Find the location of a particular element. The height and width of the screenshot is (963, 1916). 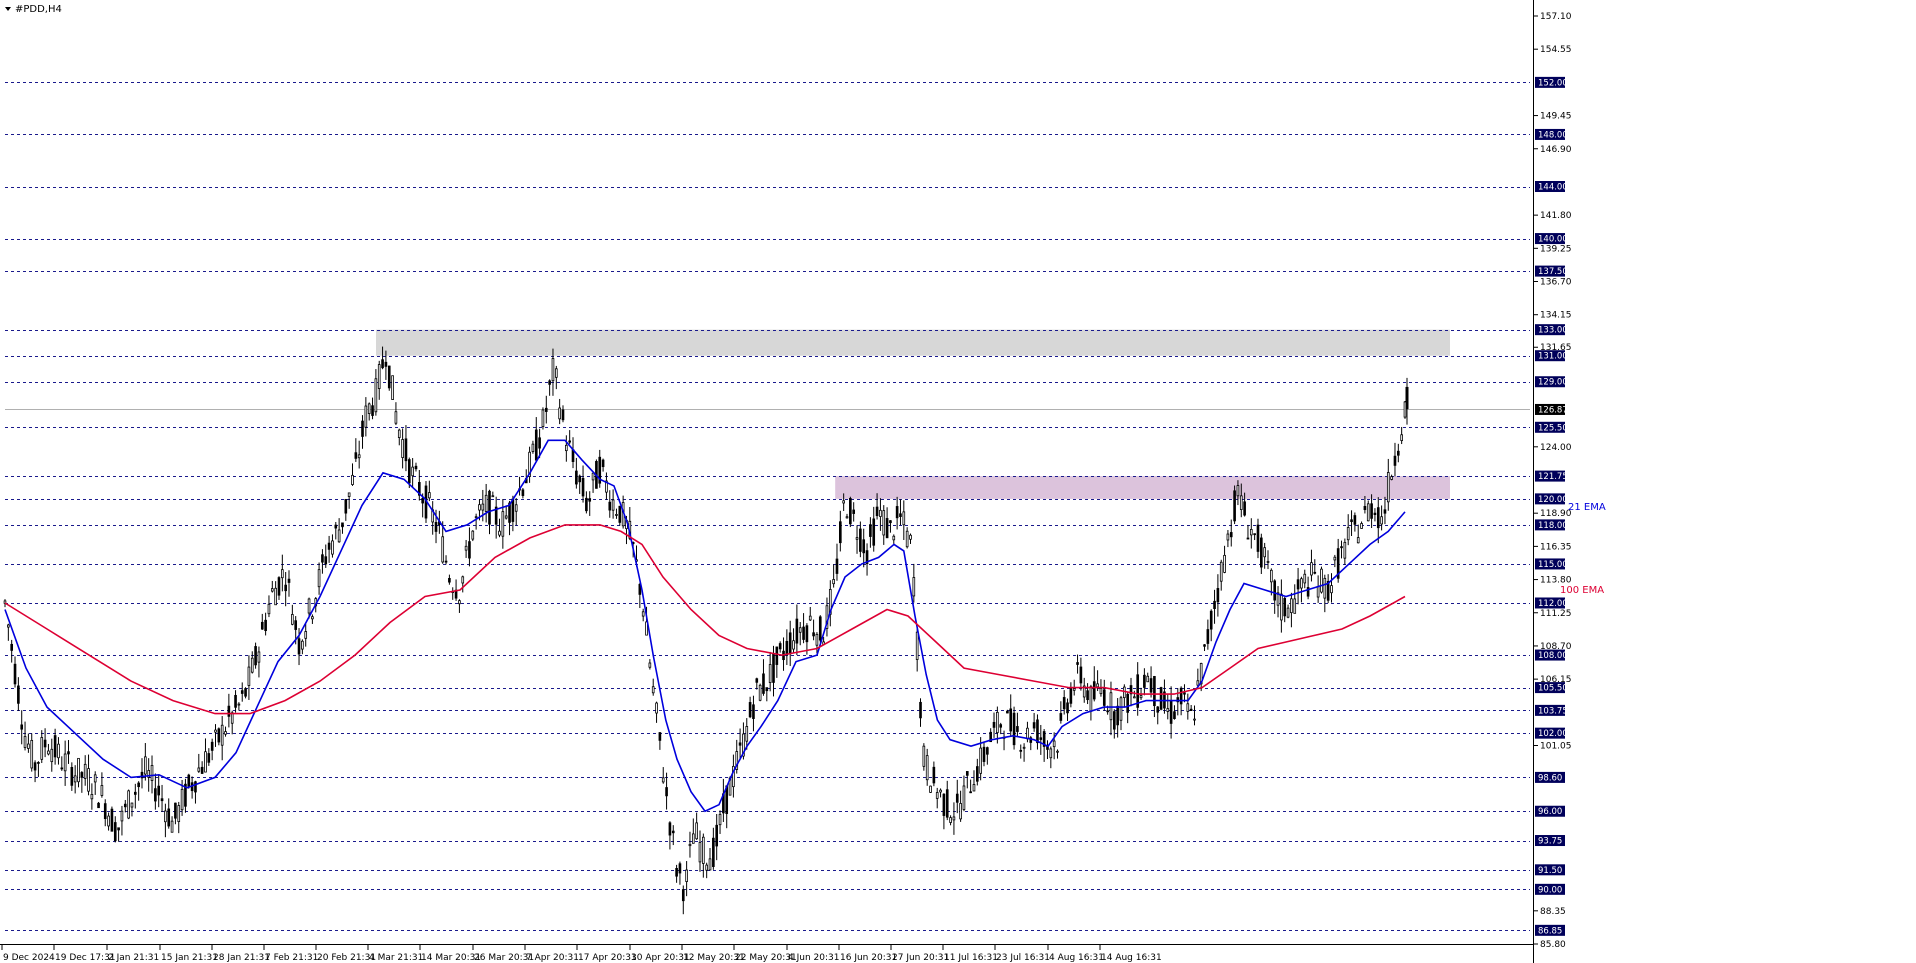

x-tick-label: 4 Aug 16:31 is located at coordinates (1076, 958).